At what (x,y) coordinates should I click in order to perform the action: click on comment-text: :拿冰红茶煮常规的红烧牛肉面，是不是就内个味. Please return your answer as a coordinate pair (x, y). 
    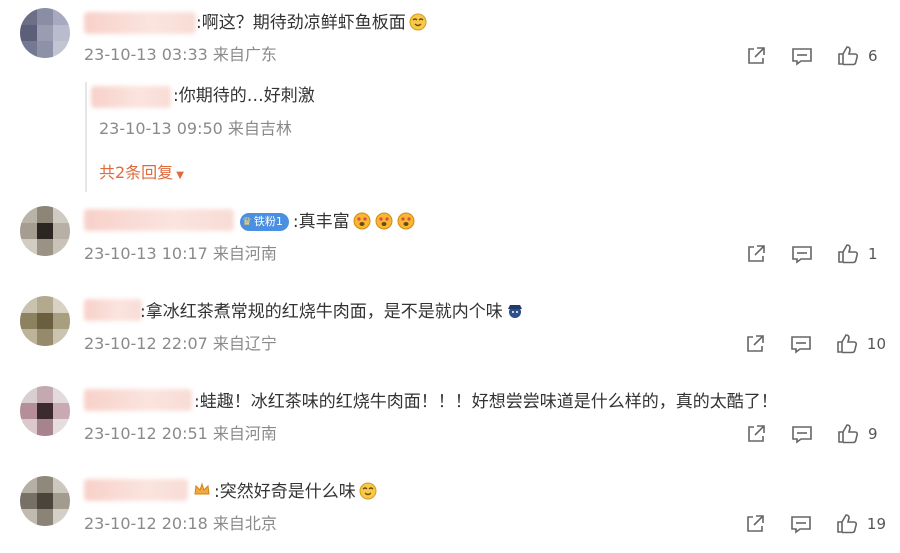
    Looking at the image, I should click on (332, 312).